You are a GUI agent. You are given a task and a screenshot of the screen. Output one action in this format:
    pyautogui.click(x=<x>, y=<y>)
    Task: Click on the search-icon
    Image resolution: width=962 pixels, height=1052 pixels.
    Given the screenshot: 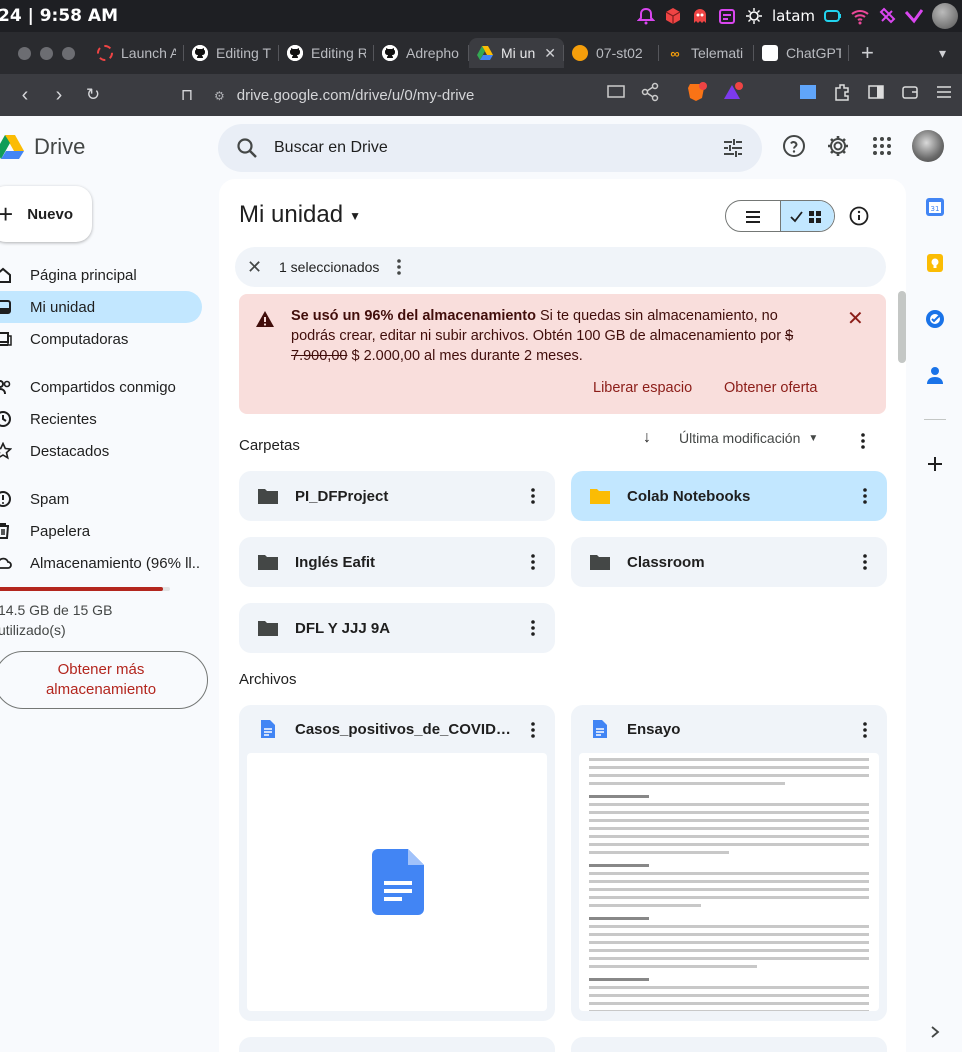 What is the action you would take?
    pyautogui.click(x=247, y=148)
    